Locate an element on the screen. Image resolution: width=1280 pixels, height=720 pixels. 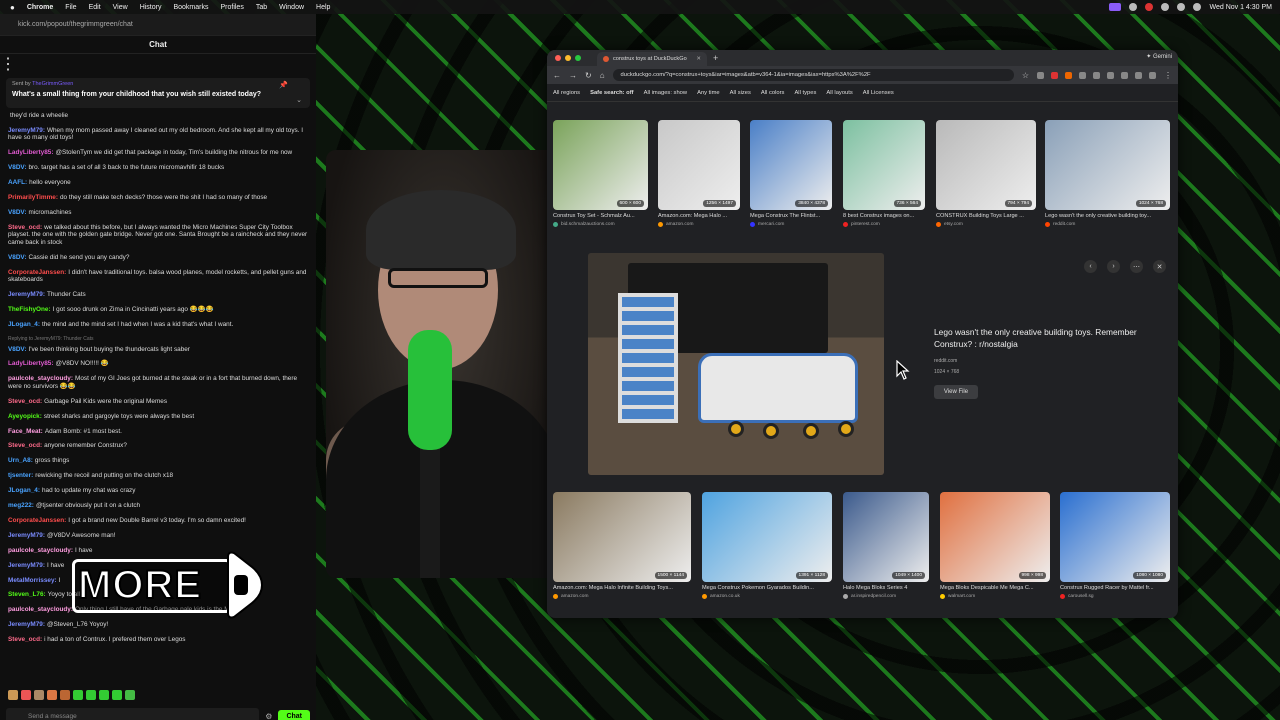
chat-username: meg222: is located at coordinates (21, 505).